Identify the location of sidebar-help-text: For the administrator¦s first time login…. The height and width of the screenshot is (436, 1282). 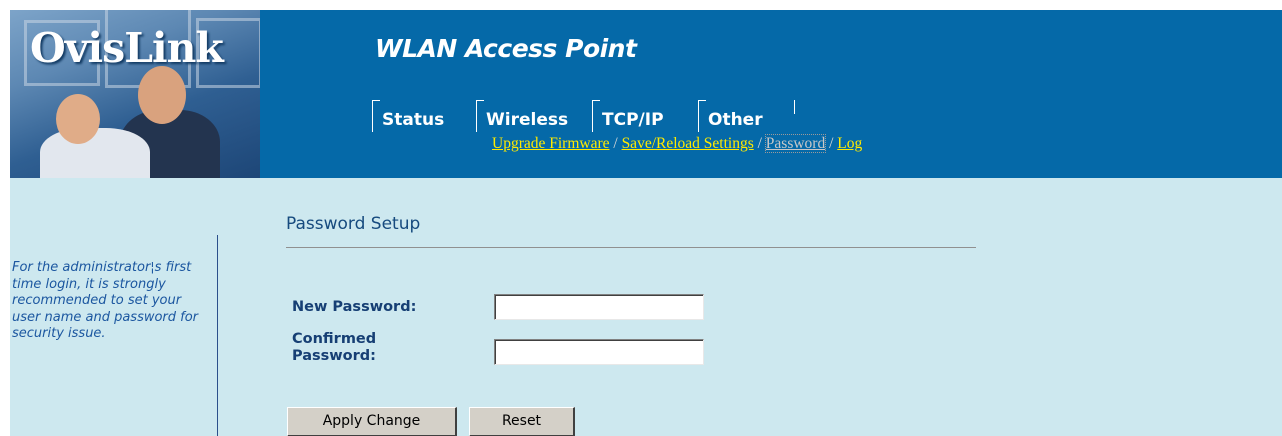
(105, 300).